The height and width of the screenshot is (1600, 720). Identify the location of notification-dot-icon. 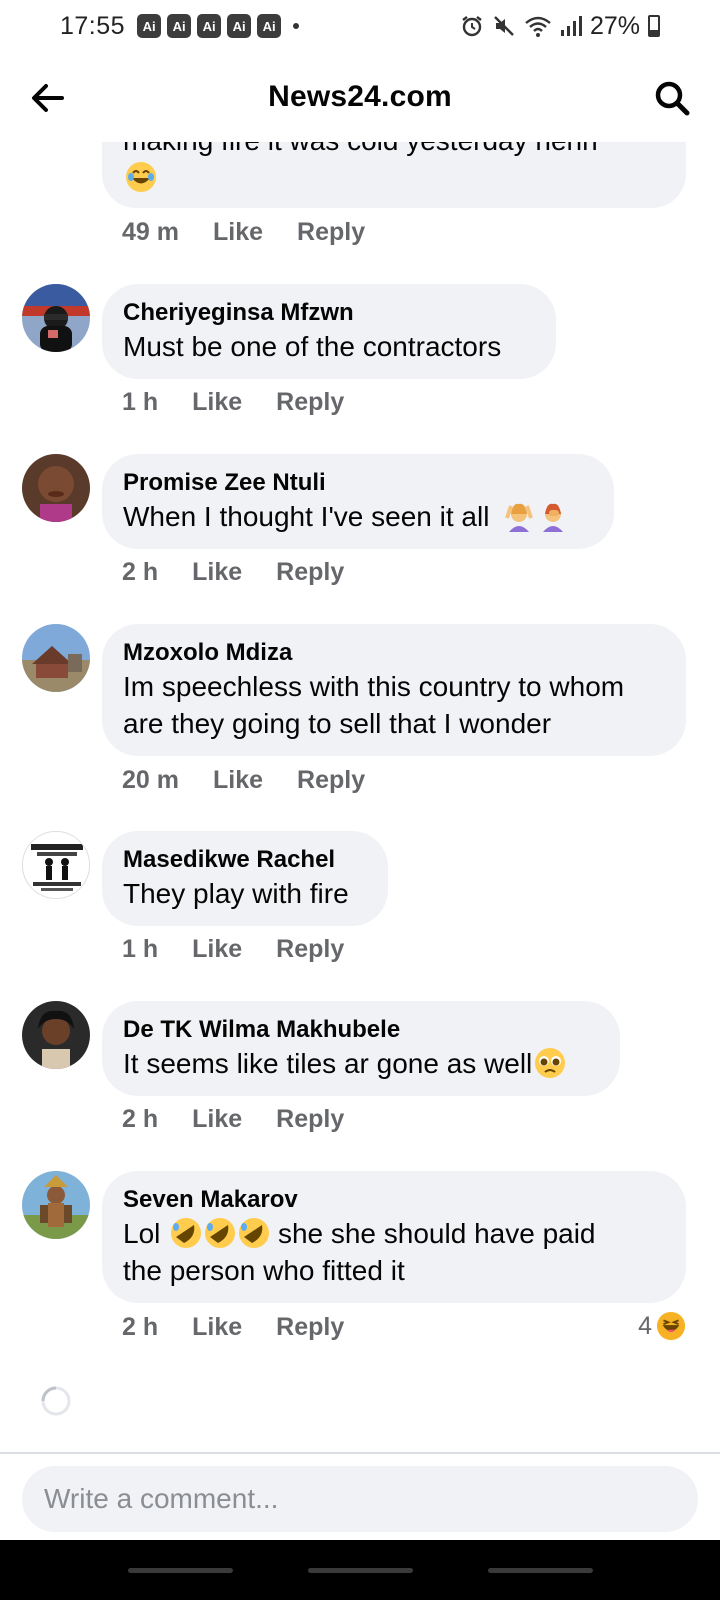
(296, 26).